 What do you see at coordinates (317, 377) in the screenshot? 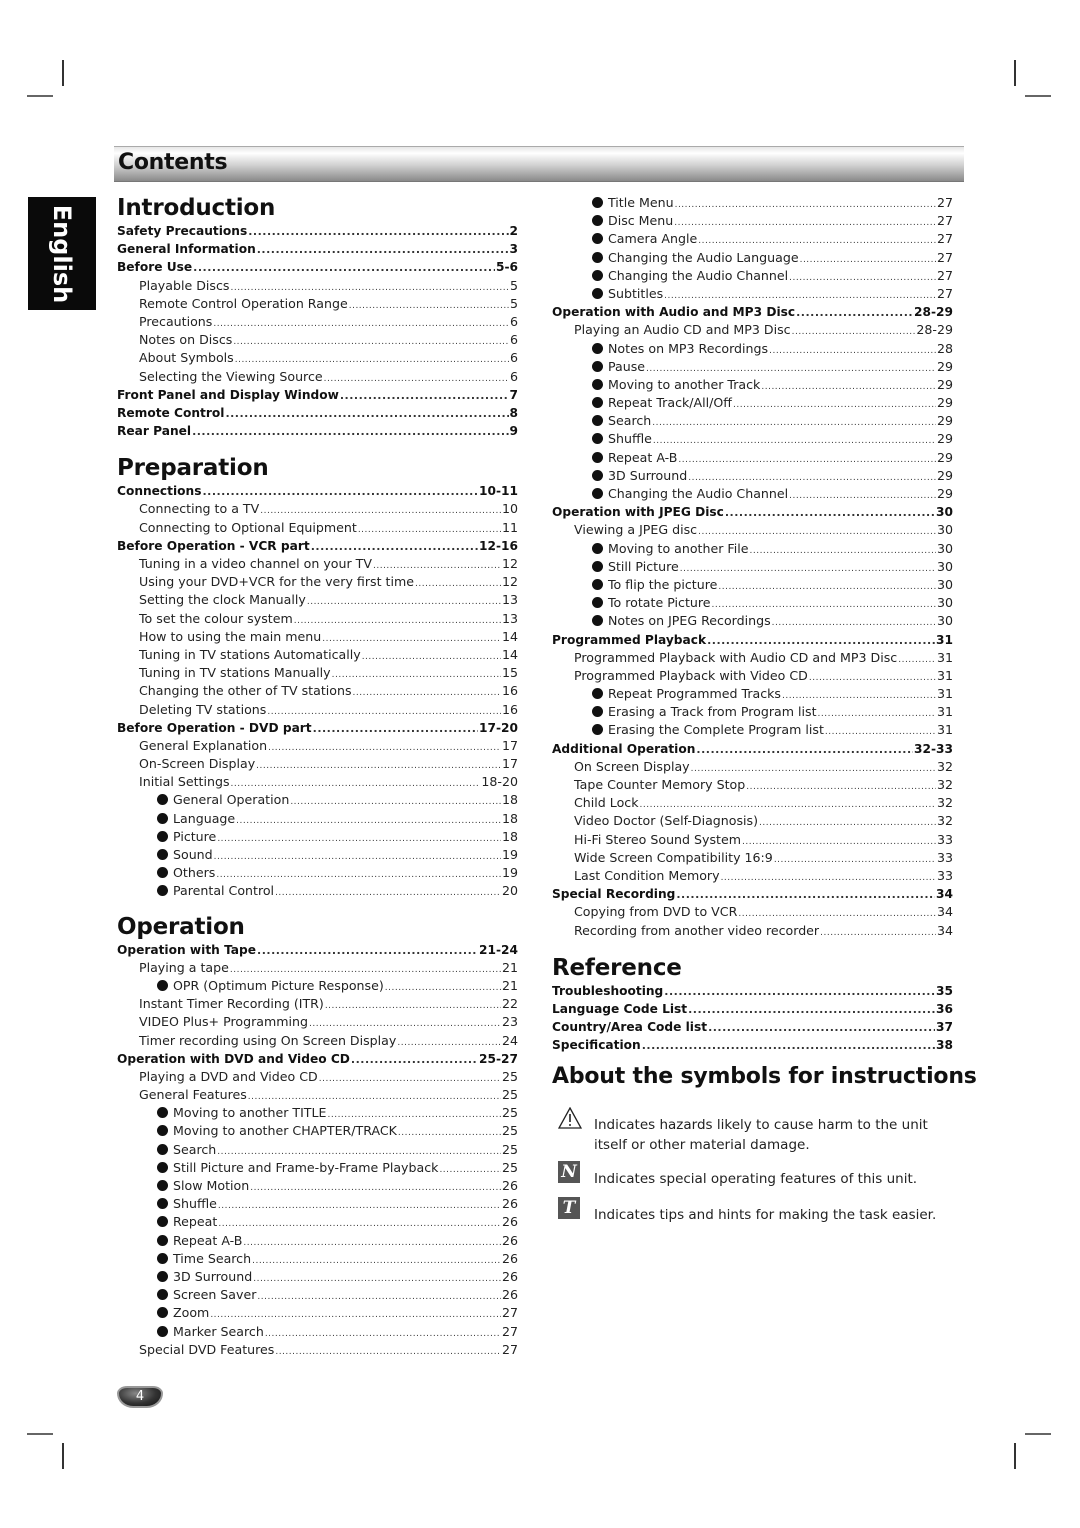
I see `toc-entry: Selecting the Viewing Source 6` at bounding box center [317, 377].